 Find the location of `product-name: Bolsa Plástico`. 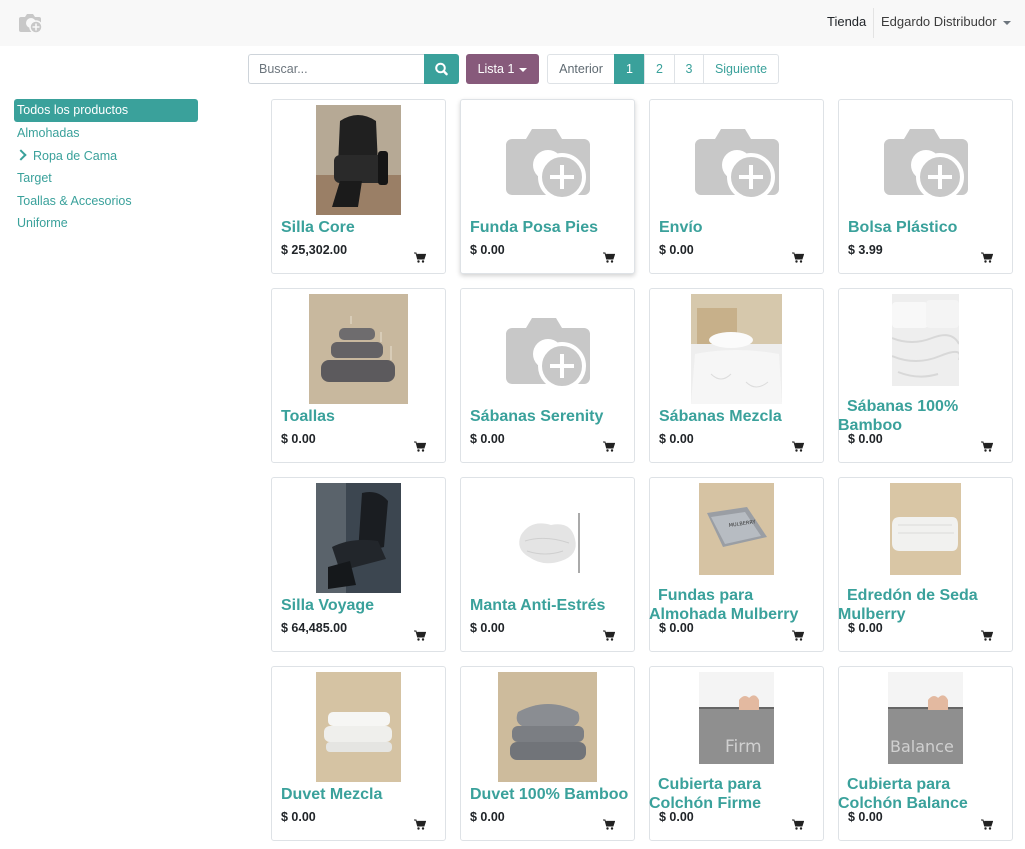

product-name: Bolsa Plástico is located at coordinates (929, 227).